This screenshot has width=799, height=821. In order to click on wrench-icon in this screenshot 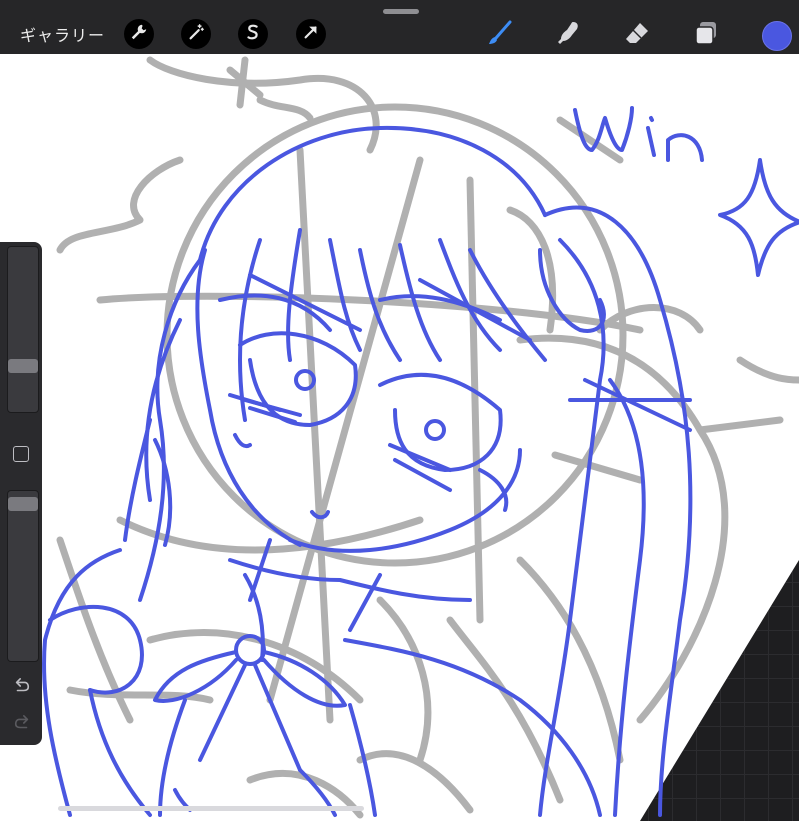, I will do `click(139, 34)`.